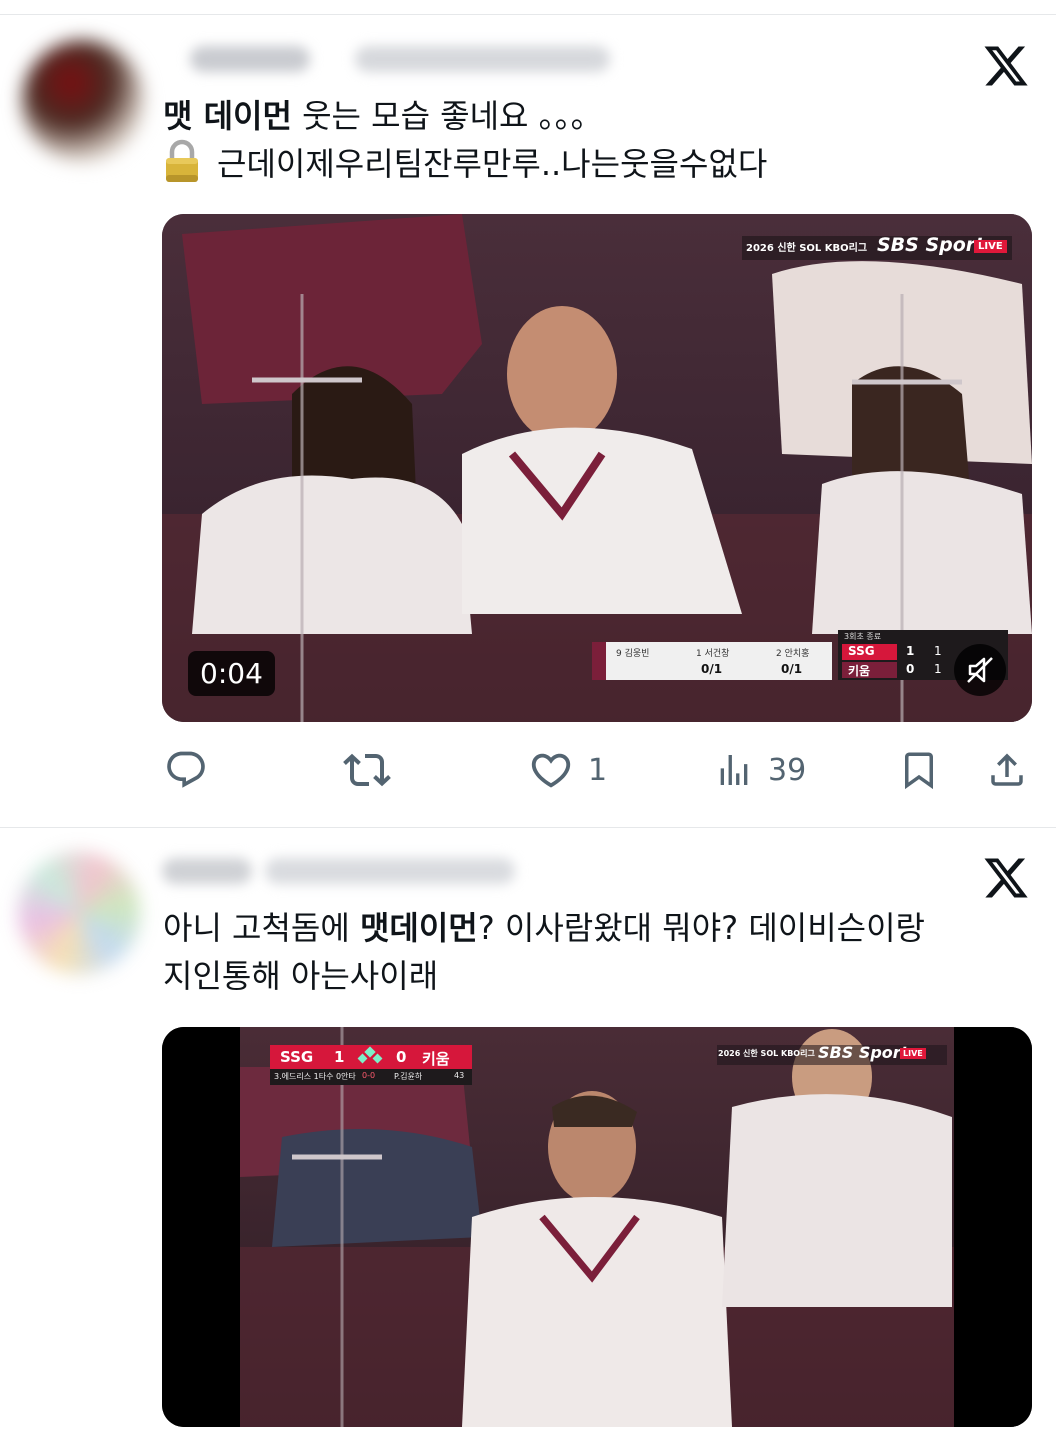  I want to click on tweet-action-bar: 1 39, so click(528, 770).